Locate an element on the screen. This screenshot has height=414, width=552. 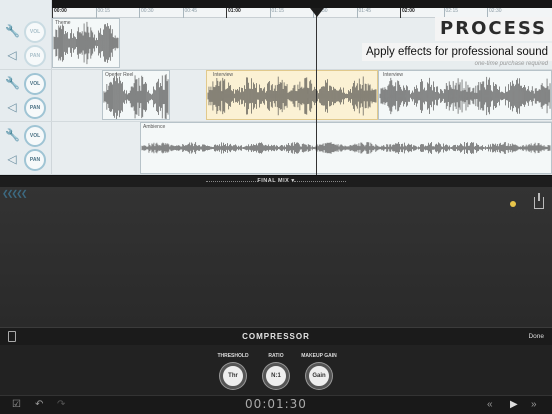
ruler-tick: 00:30 is located at coordinates (146, 13).